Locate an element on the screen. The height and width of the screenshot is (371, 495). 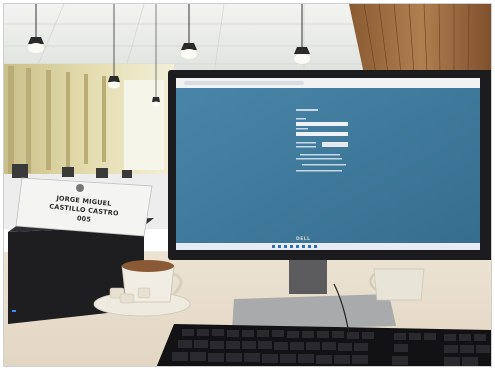
keyboard-icon is located at coordinates (323, 345).